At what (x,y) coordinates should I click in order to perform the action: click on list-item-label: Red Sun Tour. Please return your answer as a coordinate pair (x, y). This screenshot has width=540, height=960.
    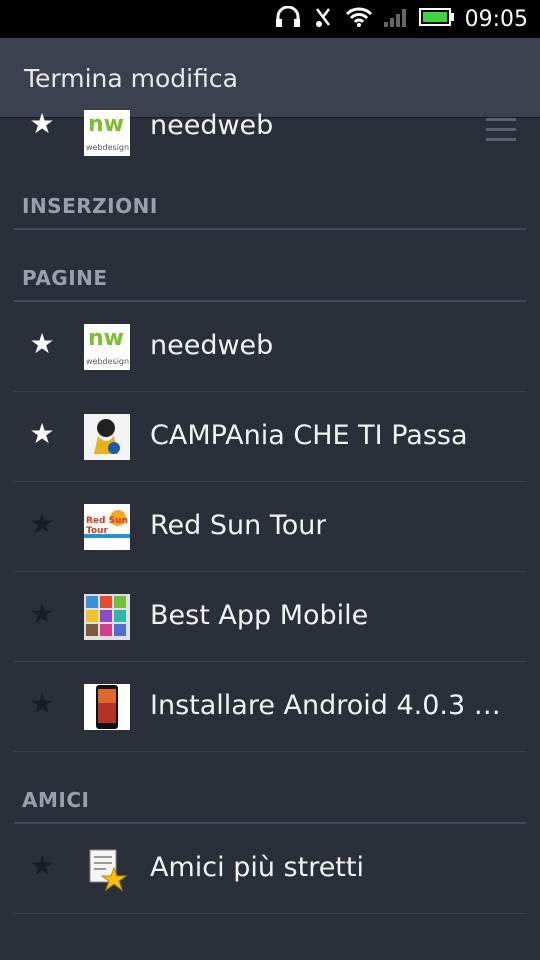
    Looking at the image, I should click on (238, 525).